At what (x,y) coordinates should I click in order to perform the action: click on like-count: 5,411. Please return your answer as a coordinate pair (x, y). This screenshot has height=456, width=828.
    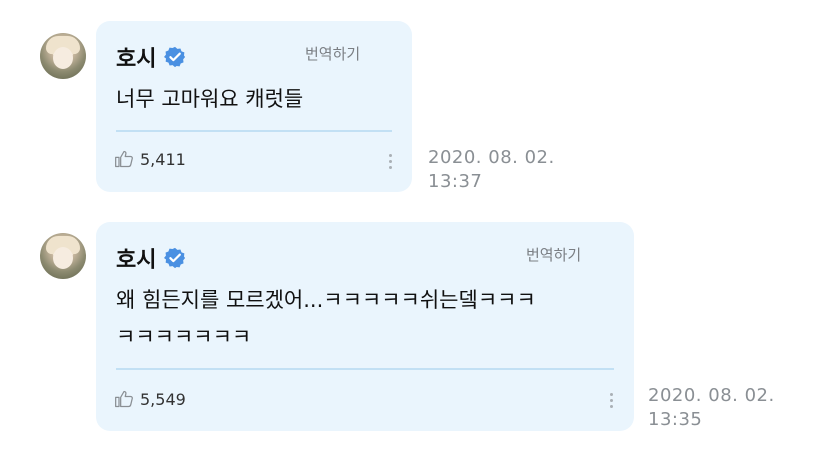
    Looking at the image, I should click on (163, 159).